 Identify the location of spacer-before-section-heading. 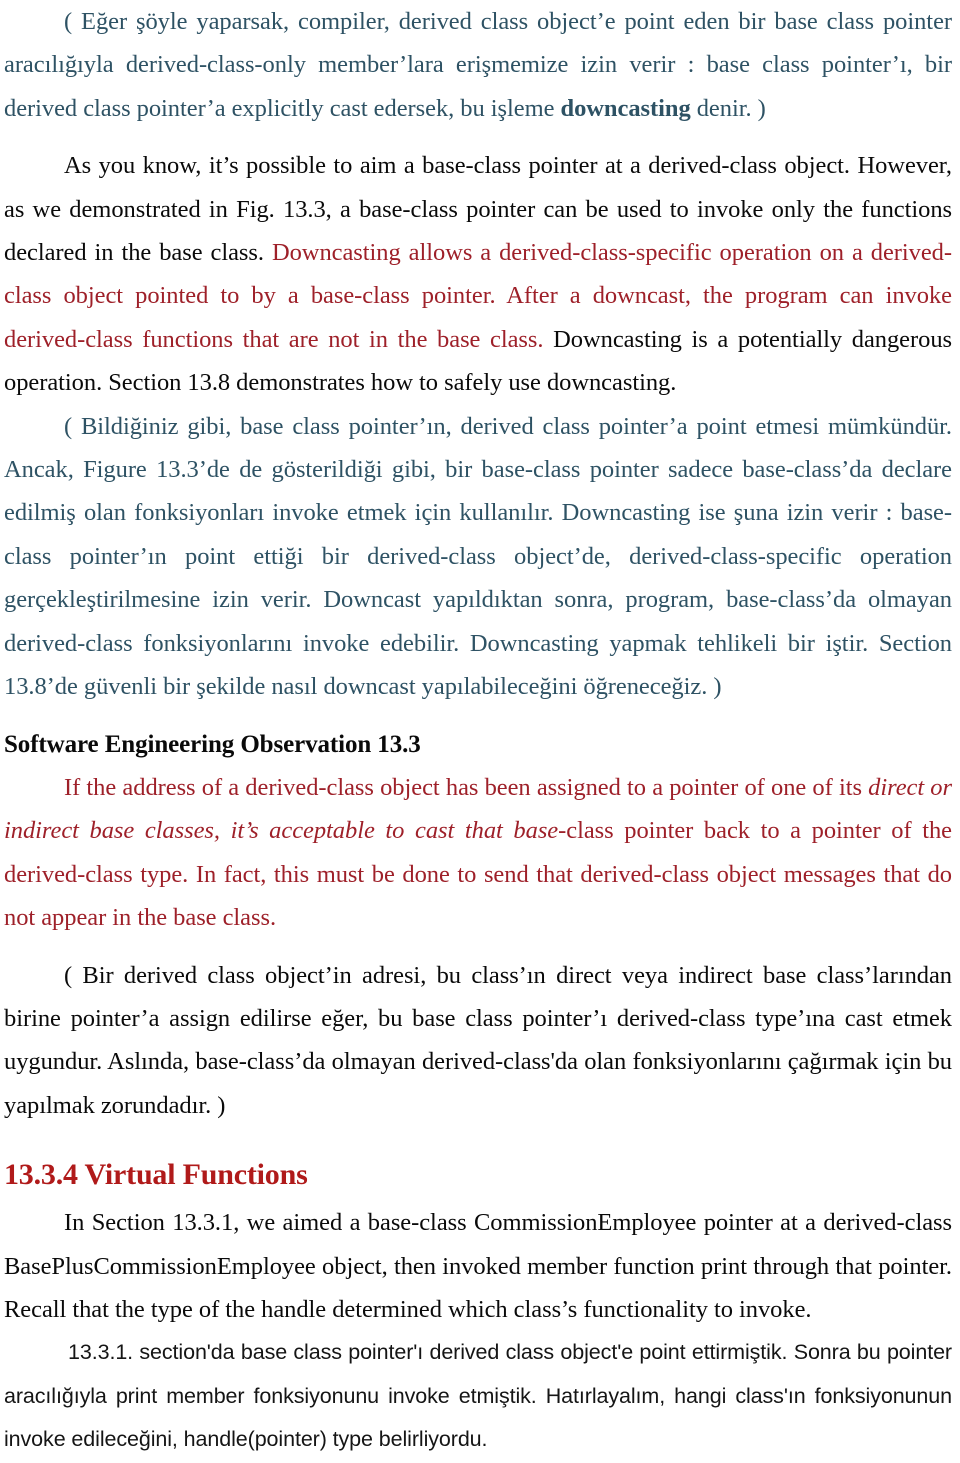
(478, 1138).